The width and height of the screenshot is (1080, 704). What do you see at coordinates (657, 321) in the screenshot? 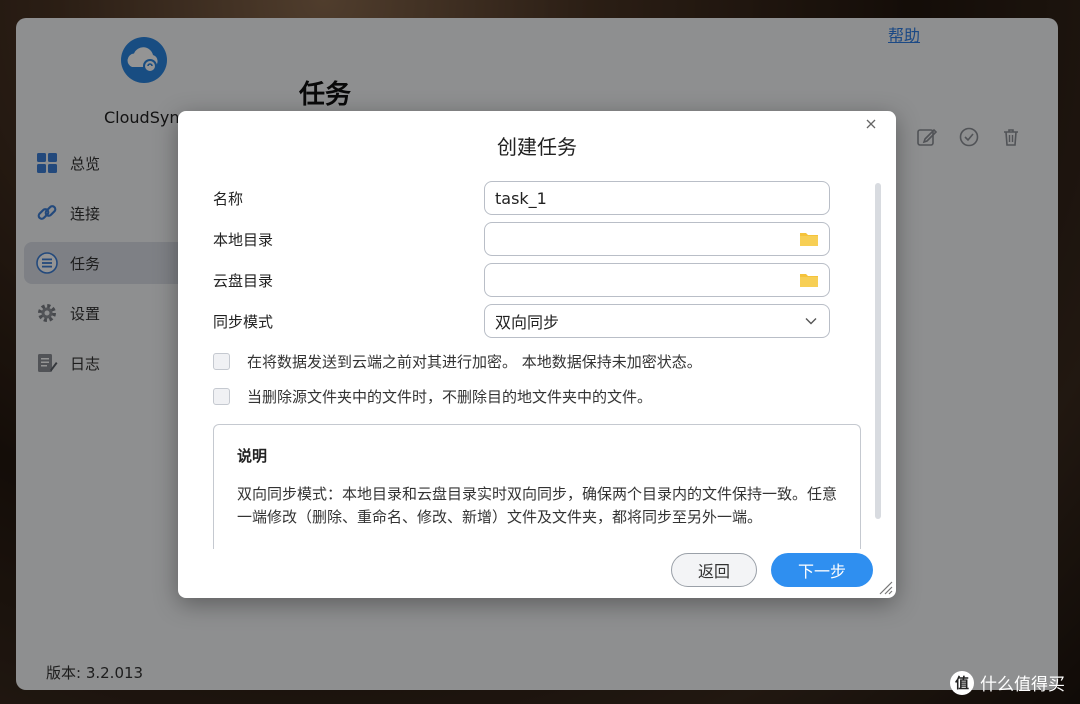
I see `sync-mode-select: 双向同步` at bounding box center [657, 321].